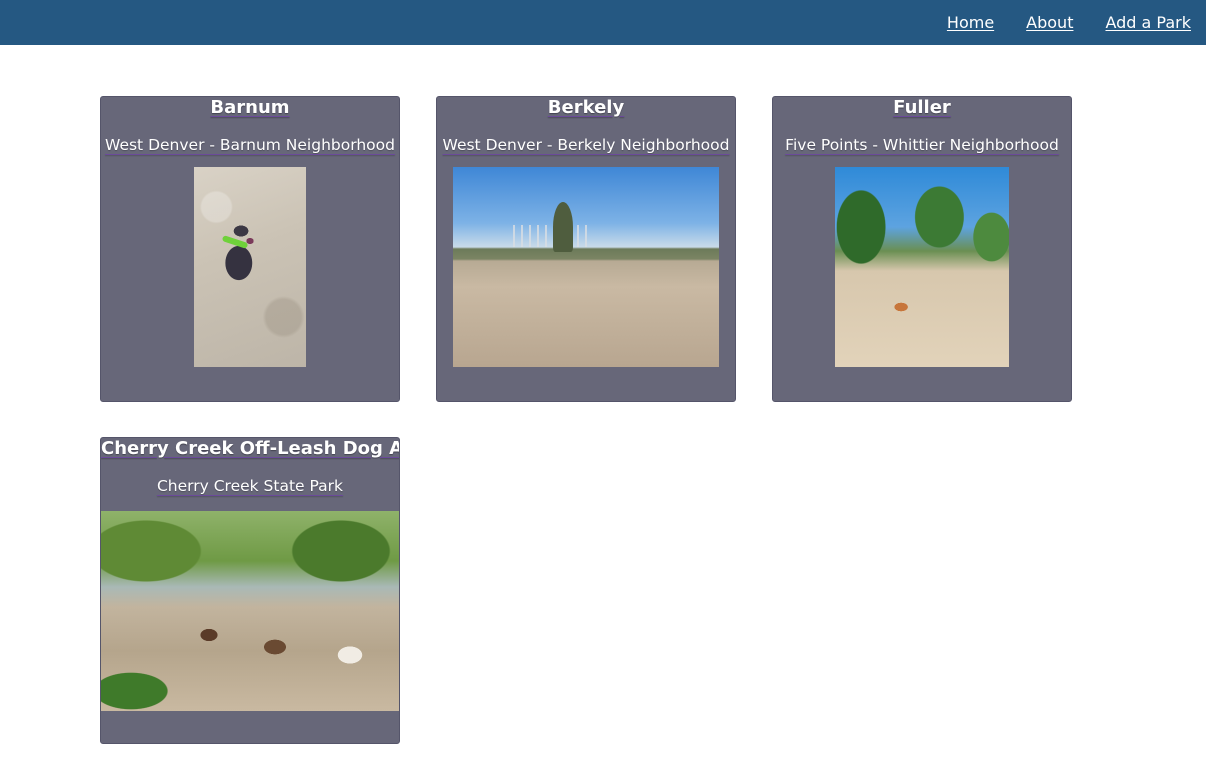 Image resolution: width=1206 pixels, height=765 pixels. What do you see at coordinates (250, 449) in the screenshot?
I see `park-name: Cherry Creek Off-Leash Dog Area` at bounding box center [250, 449].